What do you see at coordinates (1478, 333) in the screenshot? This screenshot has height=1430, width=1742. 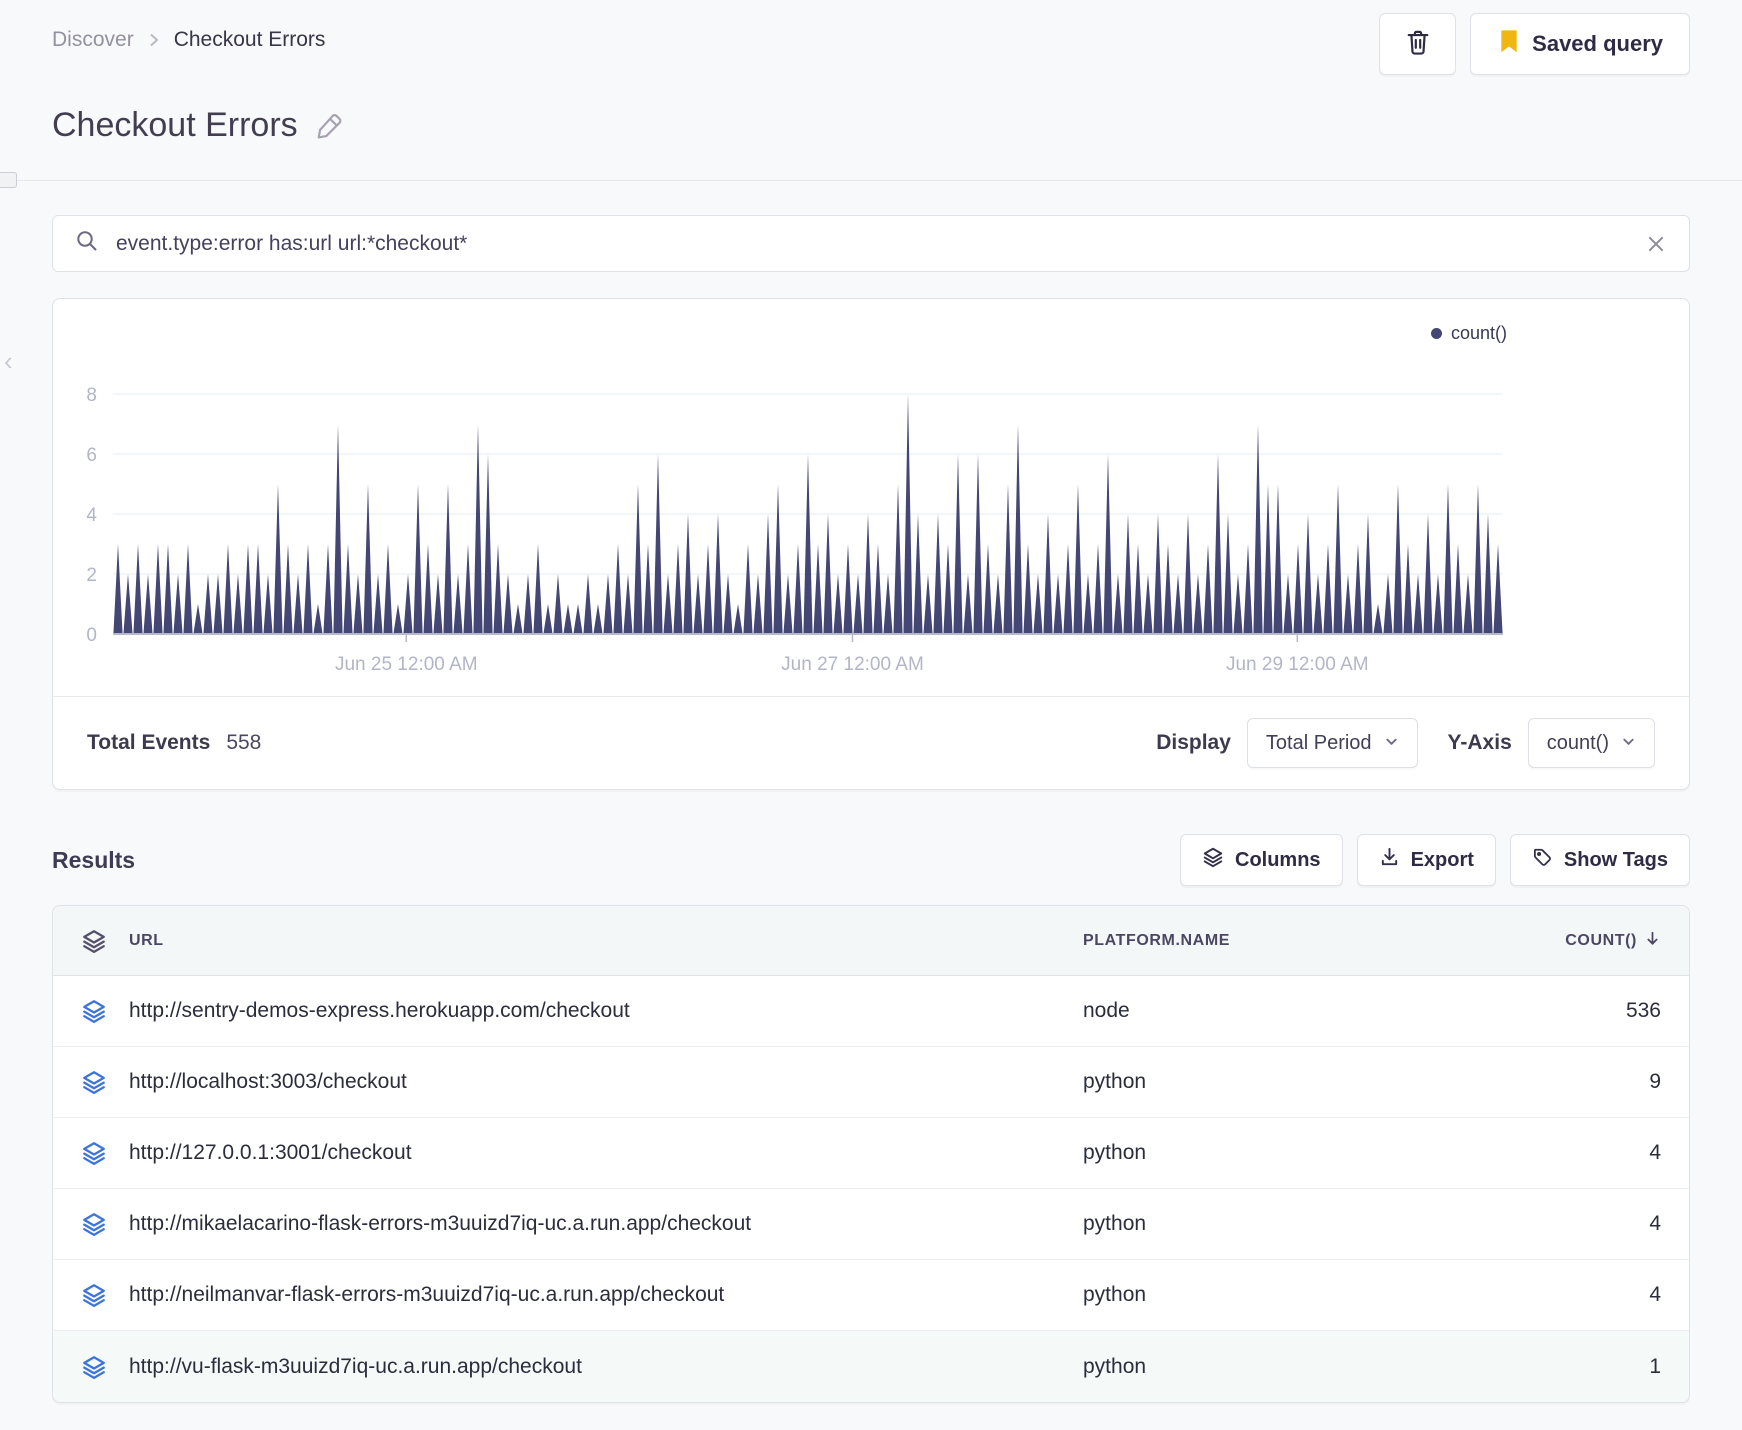 I see `legend-series-label: count()` at bounding box center [1478, 333].